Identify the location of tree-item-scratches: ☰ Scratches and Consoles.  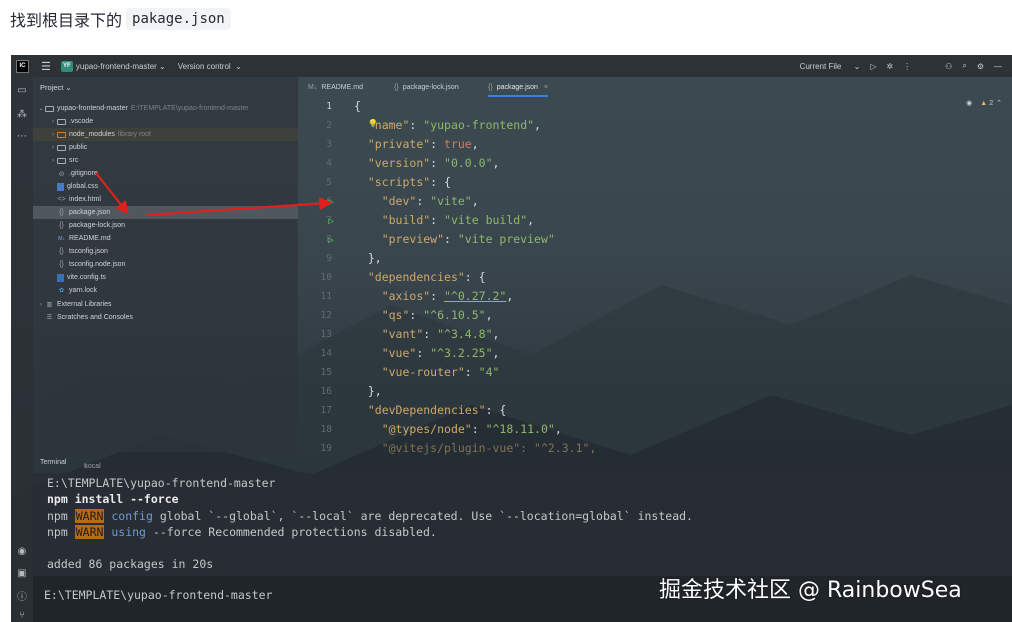
(165, 317).